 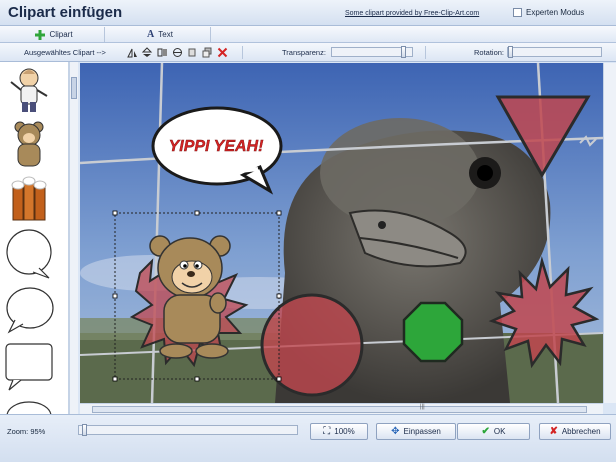 What do you see at coordinates (581, 431) in the screenshot?
I see `cancel-label: Abbrechen` at bounding box center [581, 431].